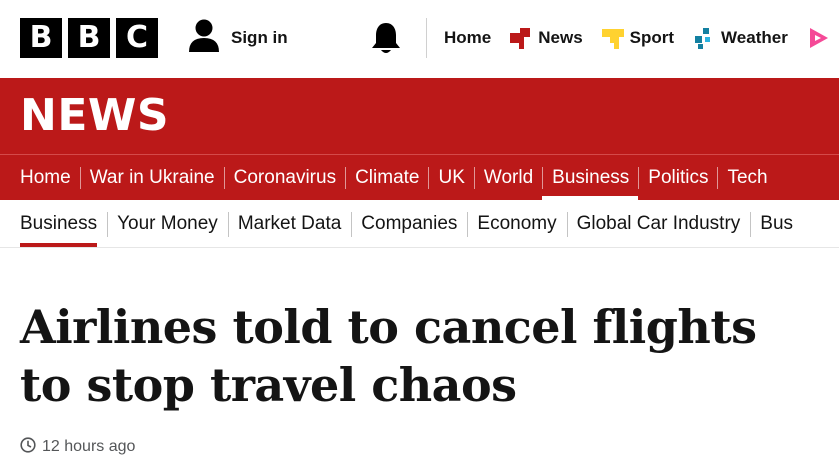  I want to click on bbc-logo-letter: C, so click(137, 38).